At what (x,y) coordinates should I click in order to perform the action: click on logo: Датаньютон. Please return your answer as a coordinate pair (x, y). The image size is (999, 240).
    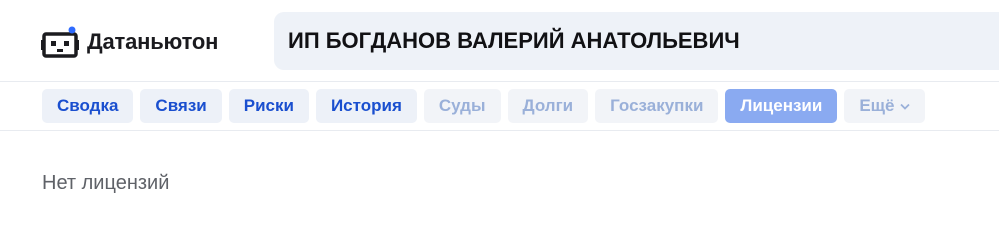
    Looking at the image, I should click on (129, 42).